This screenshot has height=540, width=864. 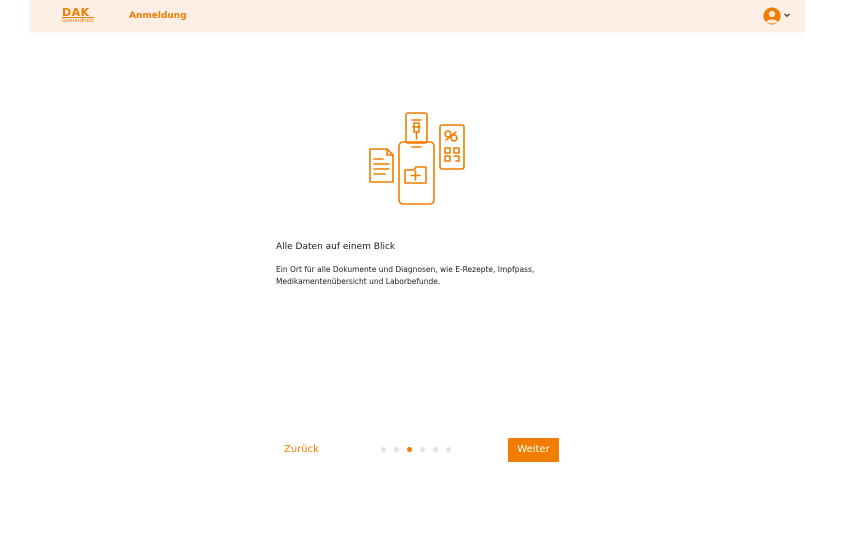 What do you see at coordinates (78, 21) in the screenshot?
I see `logo-tagline: Gesundheit` at bounding box center [78, 21].